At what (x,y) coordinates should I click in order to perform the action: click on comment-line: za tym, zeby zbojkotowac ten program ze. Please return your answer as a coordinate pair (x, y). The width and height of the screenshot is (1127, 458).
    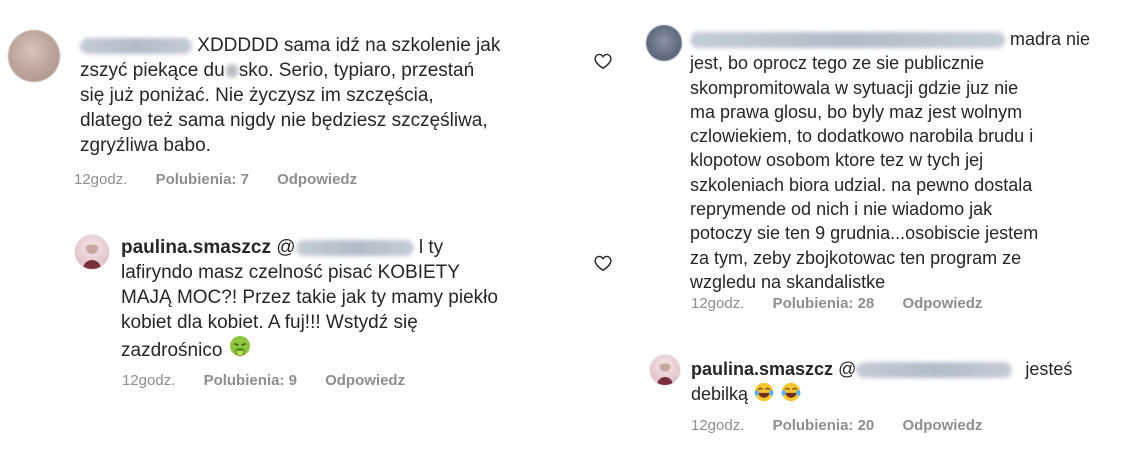
    Looking at the image, I should click on (856, 257).